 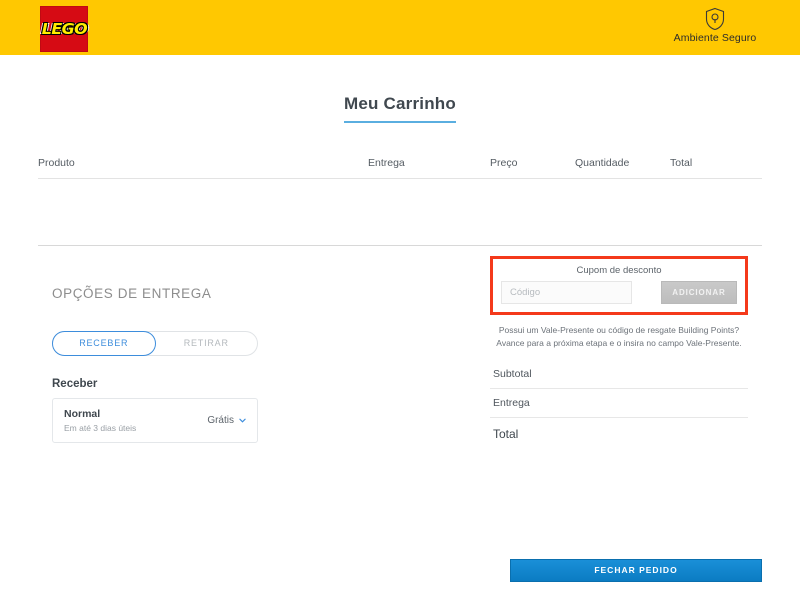 I want to click on cart-items-list, so click(x=400, y=212).